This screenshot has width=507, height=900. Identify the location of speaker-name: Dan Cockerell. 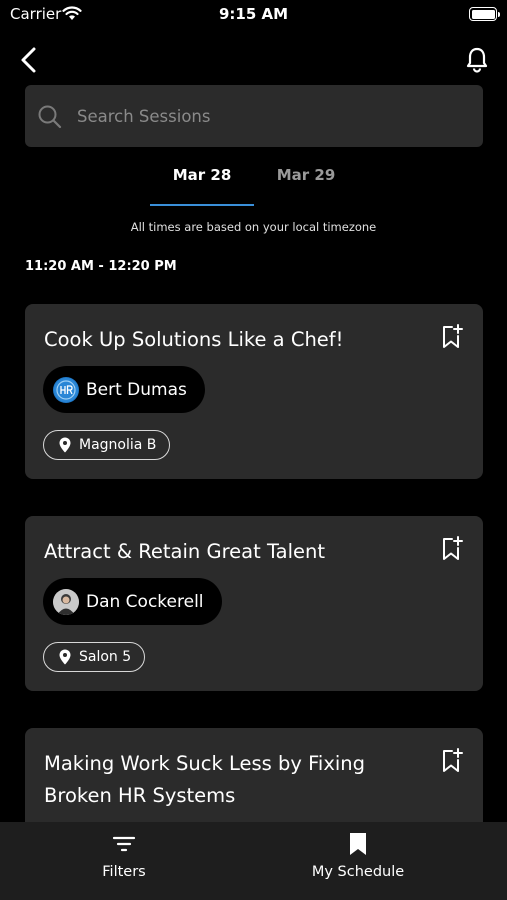
(145, 601).